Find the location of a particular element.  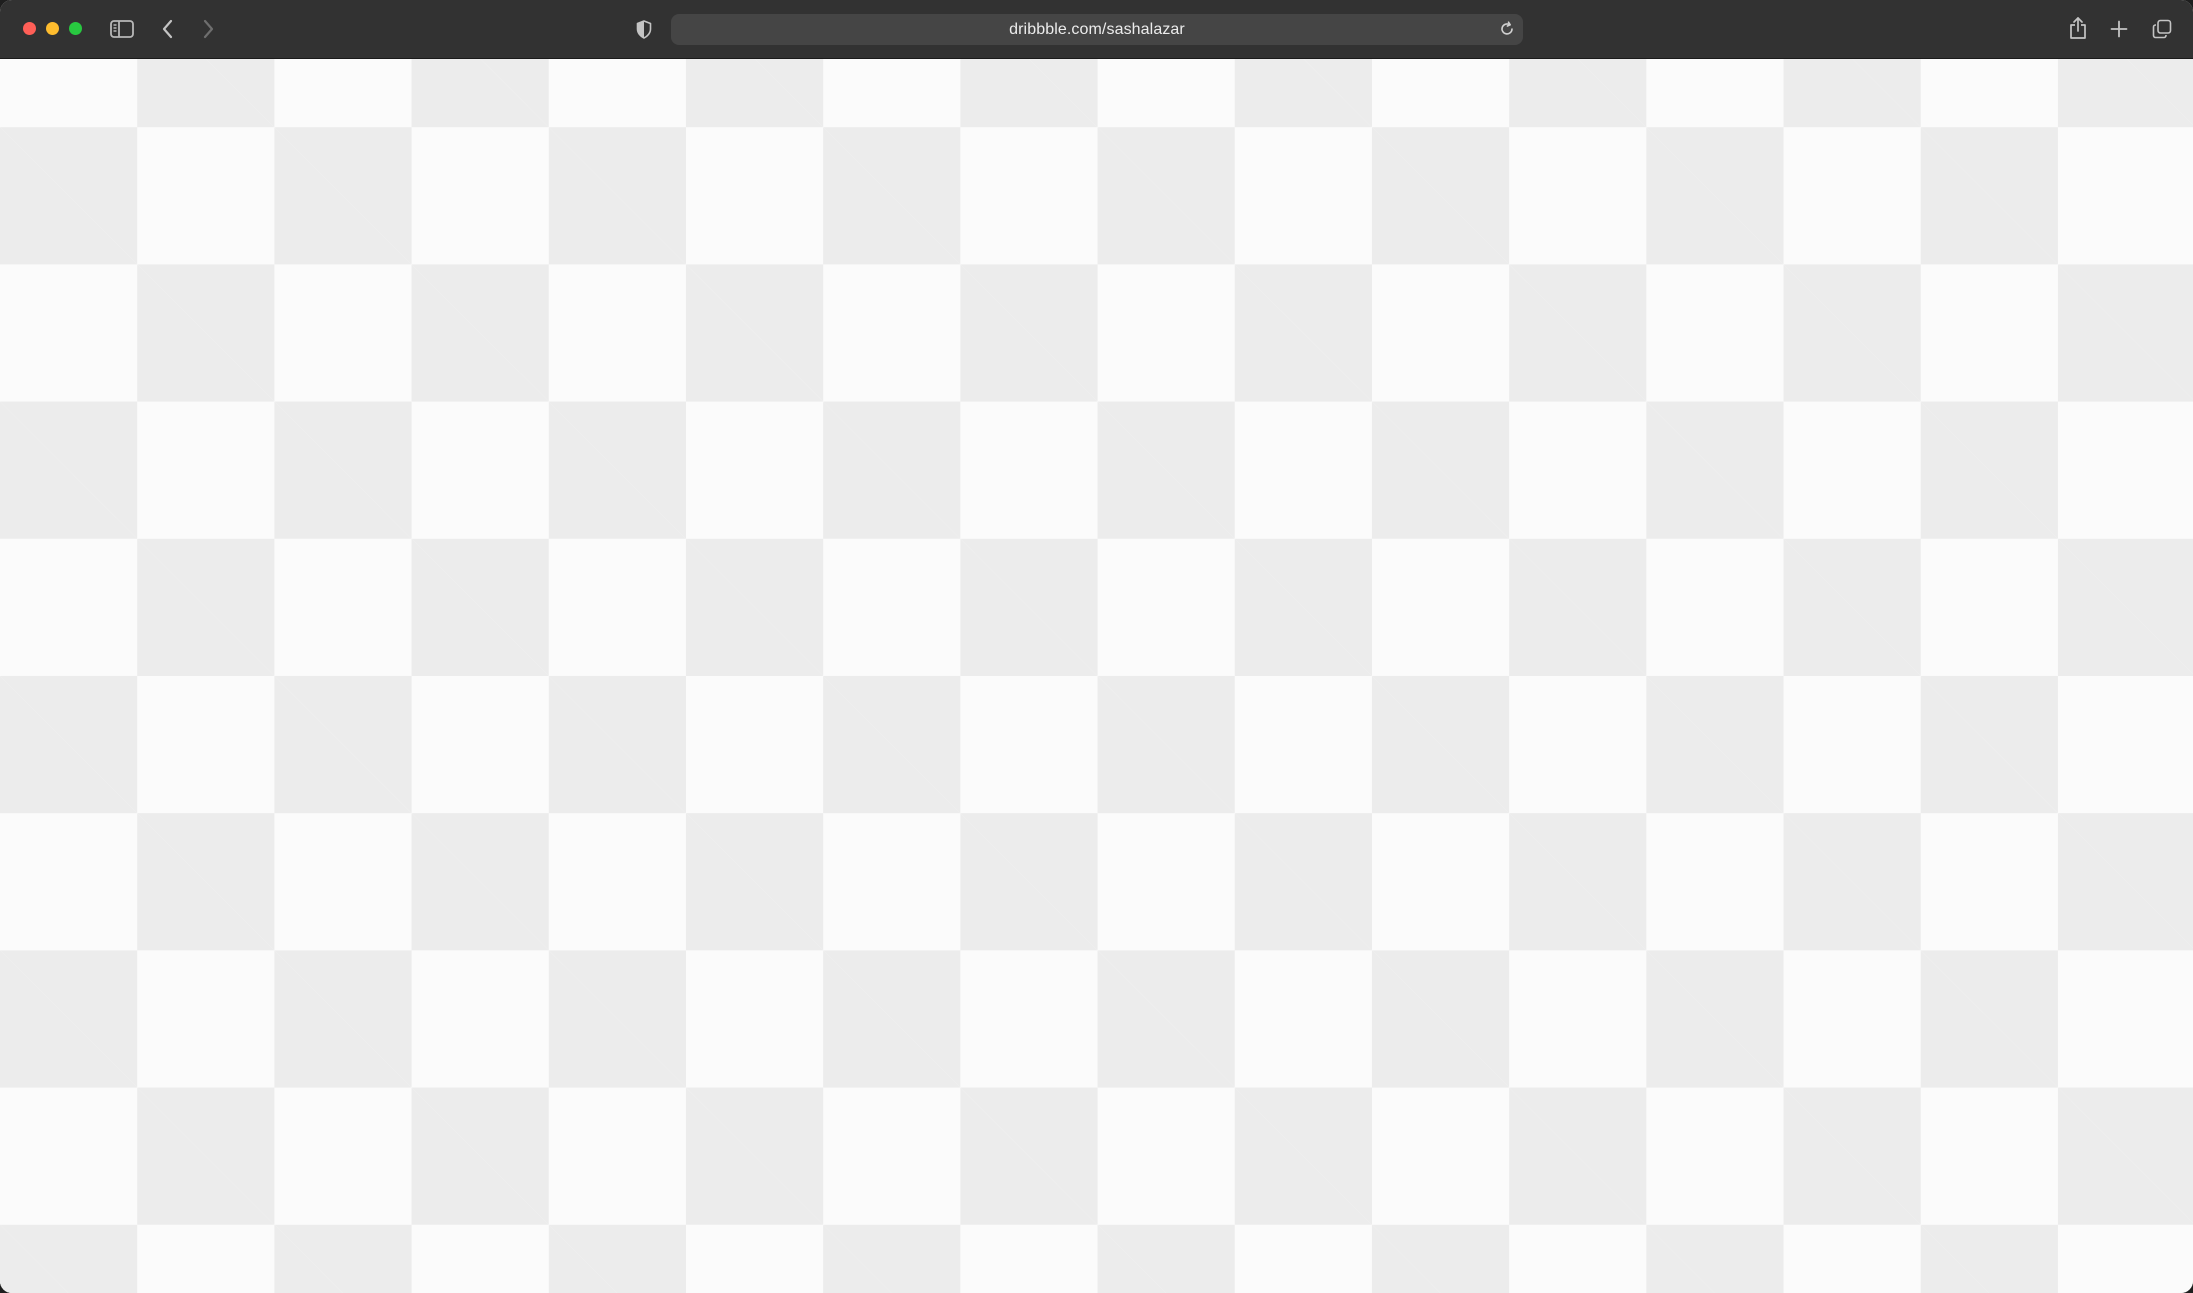

url-text: dribbble.com/sashalazar is located at coordinates (1097, 29).